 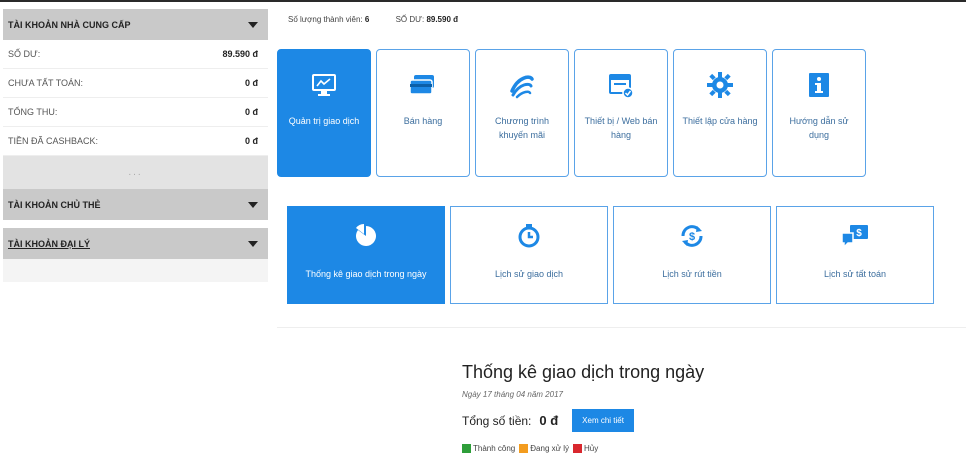 I want to click on tile-devices: Thiết bị / Web bán hàng, so click(x=621, y=113).